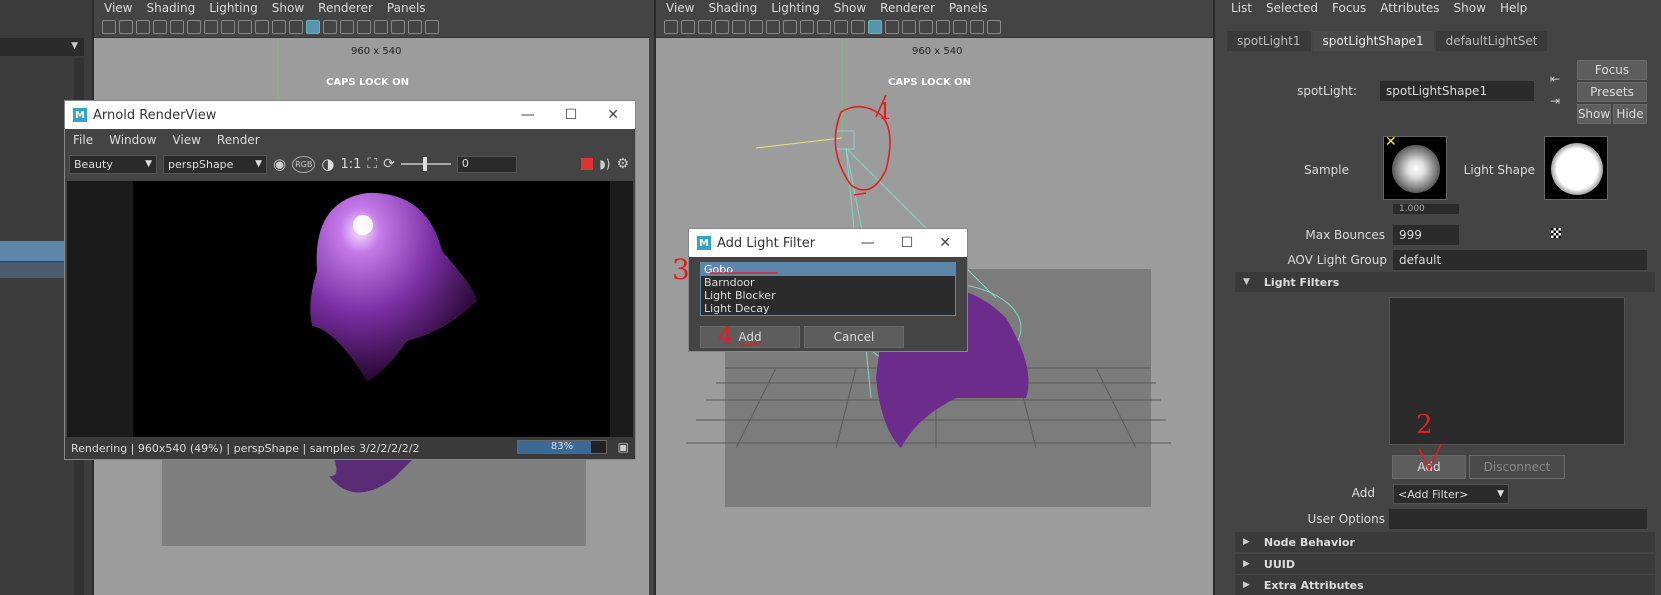 The height and width of the screenshot is (595, 1661). I want to click on frame-number-field: 0, so click(486, 164).